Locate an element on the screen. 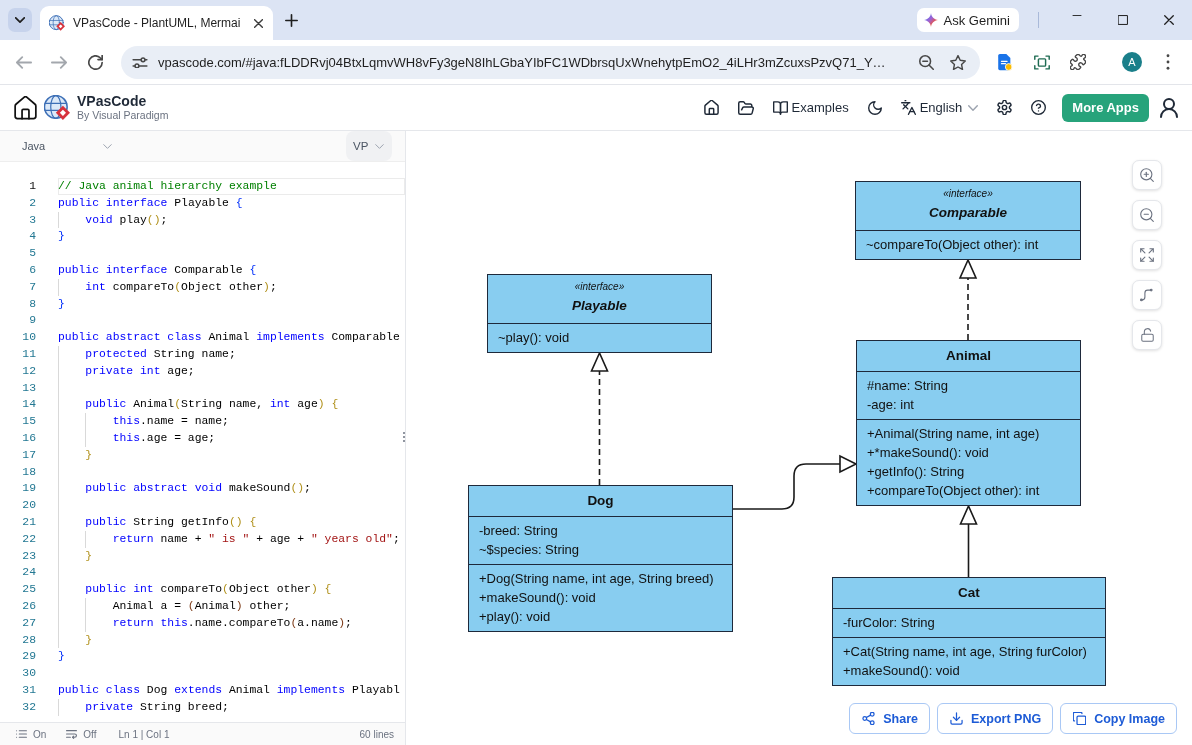 Image resolution: width=1192 pixels, height=745 pixels. line-number: 15 is located at coordinates (29, 422).